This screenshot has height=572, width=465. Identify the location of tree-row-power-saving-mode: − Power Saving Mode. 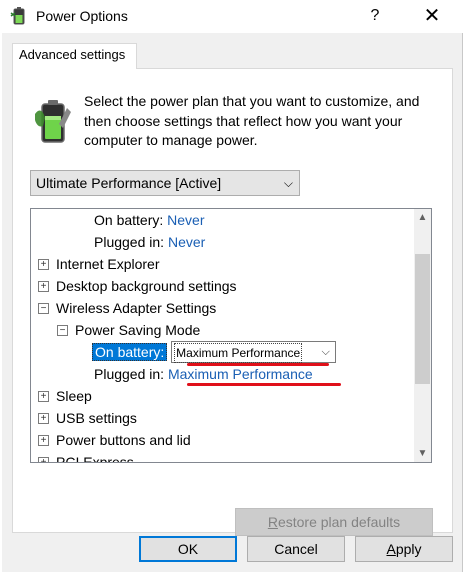
(128, 330).